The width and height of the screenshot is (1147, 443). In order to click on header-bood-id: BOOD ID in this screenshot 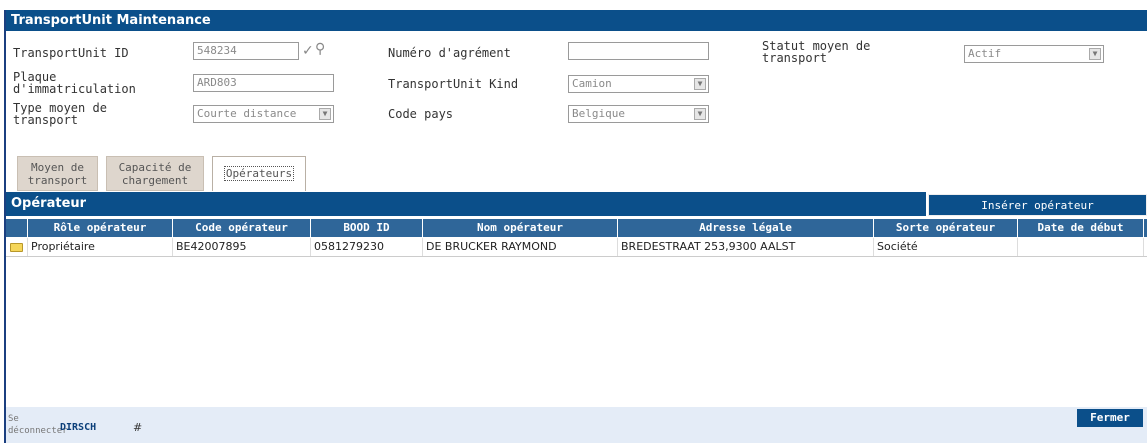, I will do `click(367, 228)`.